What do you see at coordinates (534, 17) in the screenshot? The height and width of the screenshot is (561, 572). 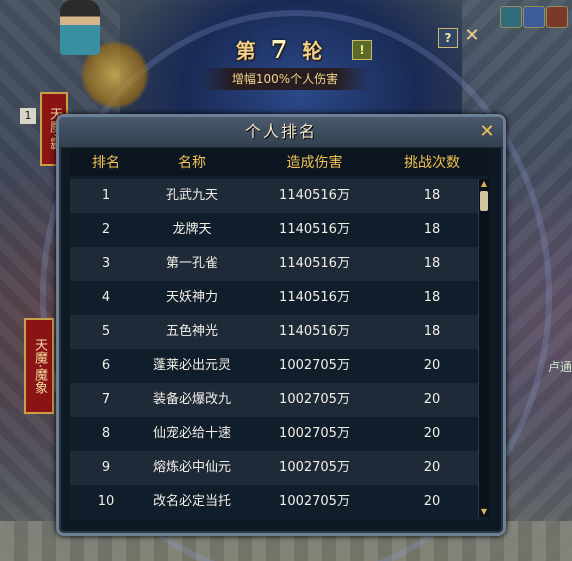 I see `hud-map-icon` at bounding box center [534, 17].